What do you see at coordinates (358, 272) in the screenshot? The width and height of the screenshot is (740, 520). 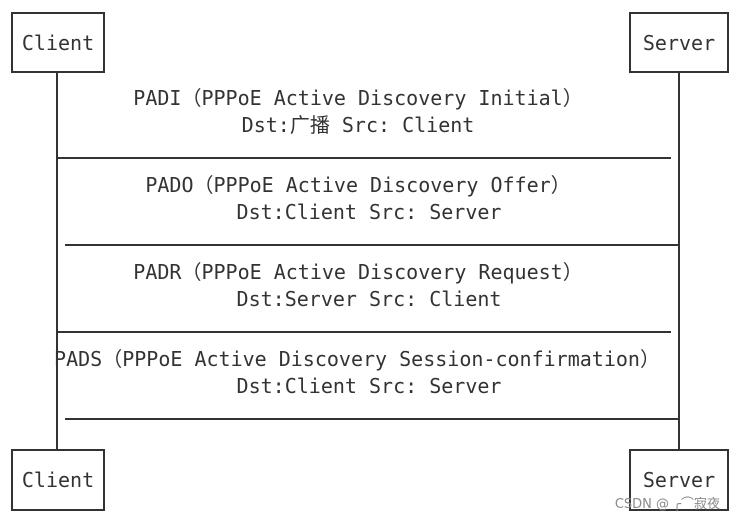 I see `message-padr-title: PADR（PPPoE Active Discovery Request）` at bounding box center [358, 272].